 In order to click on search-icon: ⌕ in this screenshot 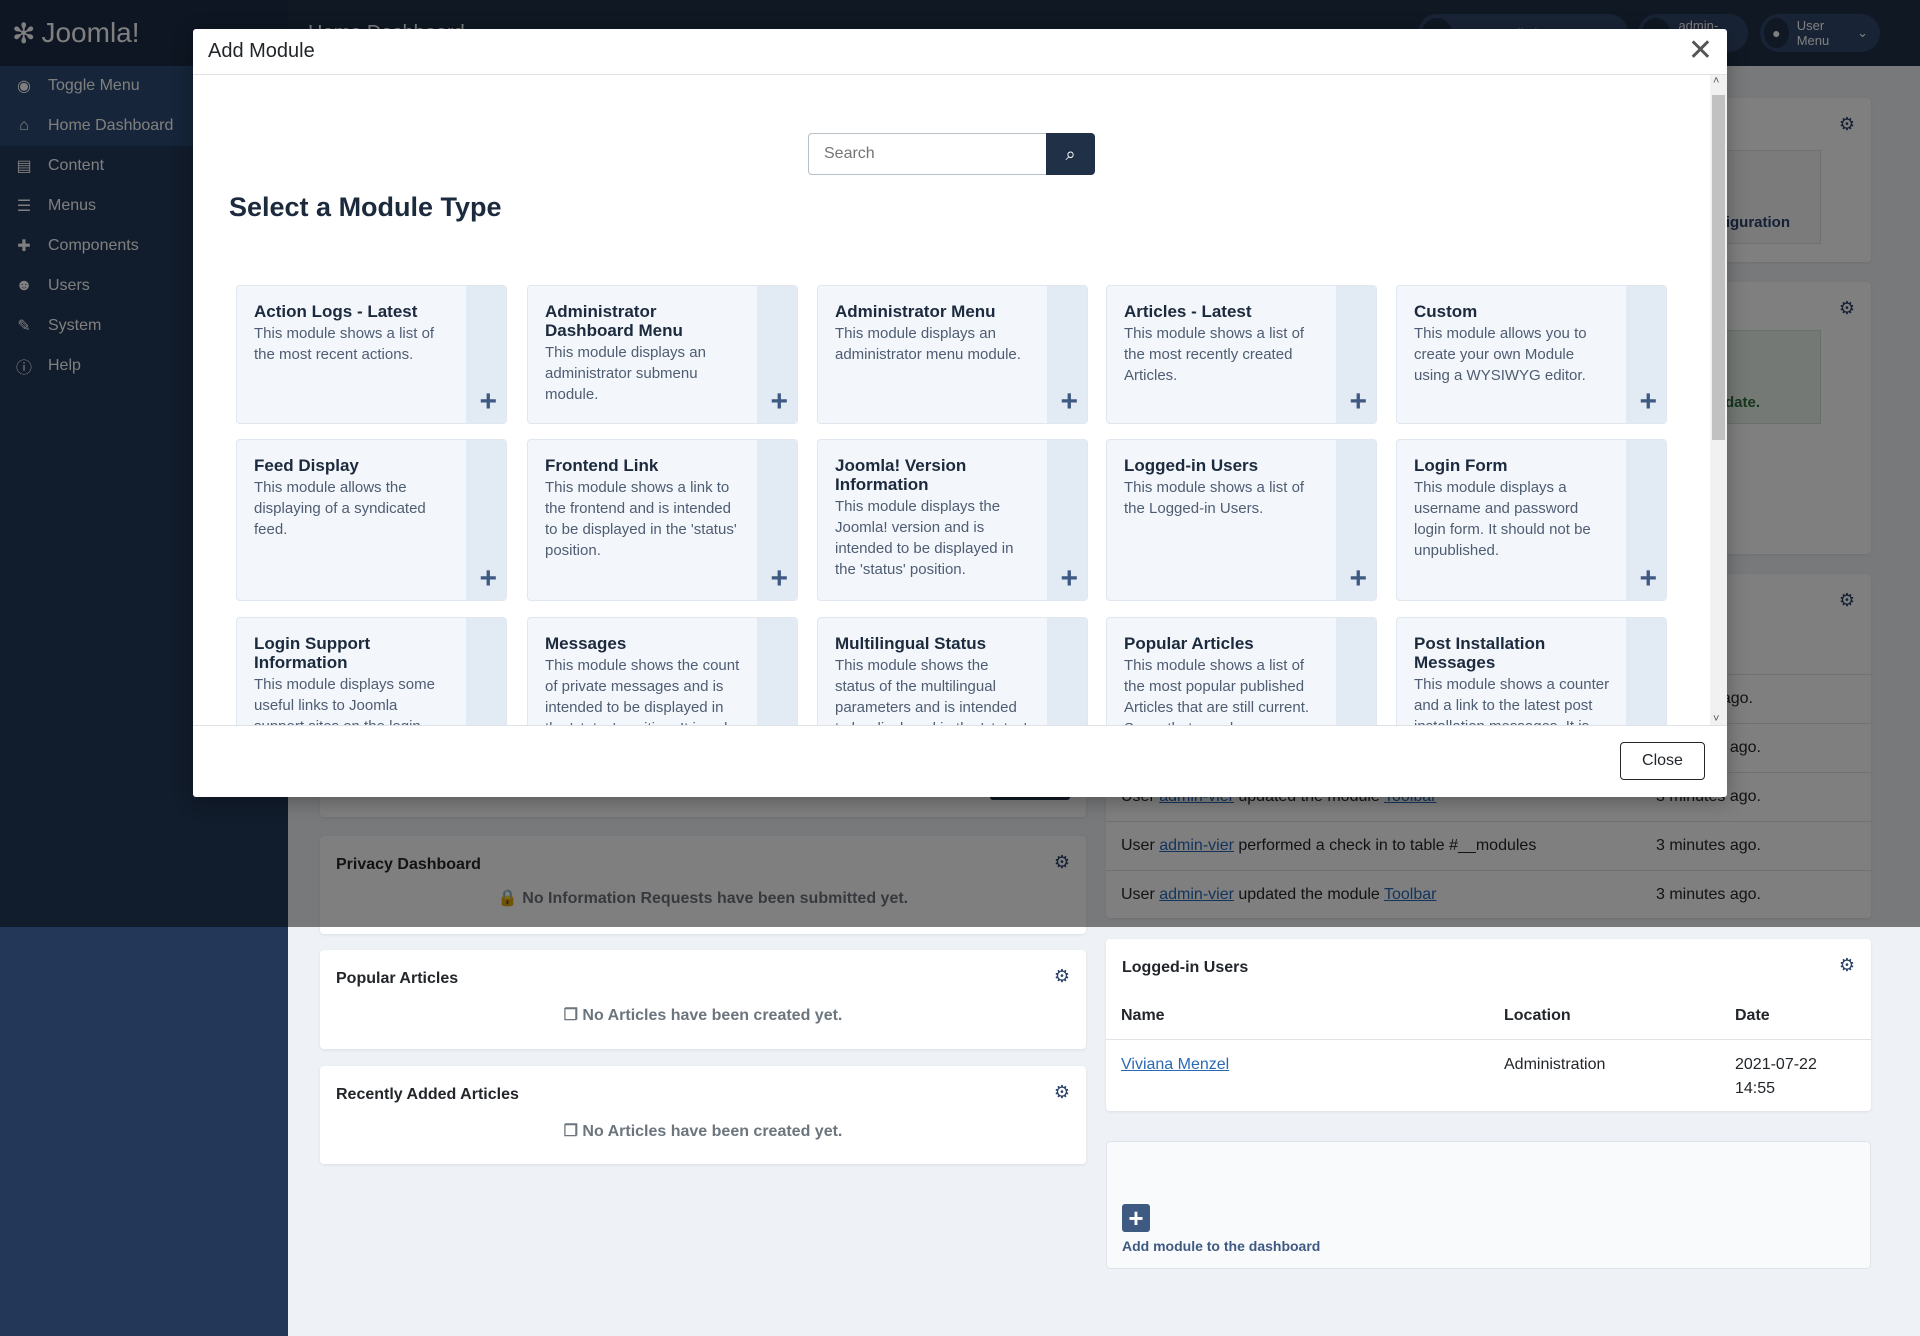, I will do `click(1070, 153)`.